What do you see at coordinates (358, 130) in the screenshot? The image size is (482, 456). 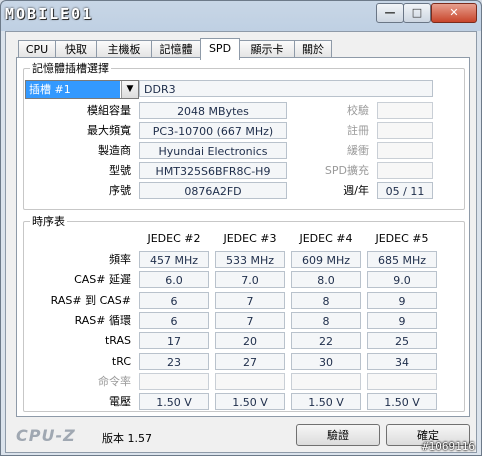 I see `spd-flag-label: 註冊` at bounding box center [358, 130].